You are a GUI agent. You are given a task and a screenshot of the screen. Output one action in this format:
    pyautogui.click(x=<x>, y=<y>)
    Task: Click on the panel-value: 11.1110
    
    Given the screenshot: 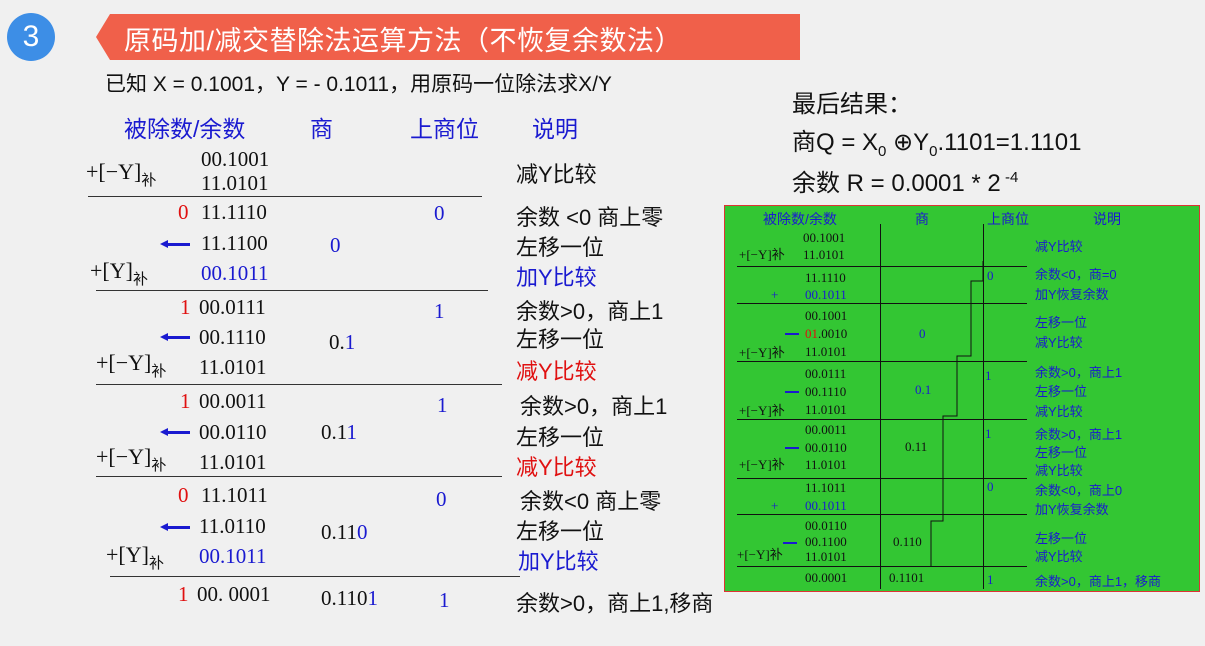 What is the action you would take?
    pyautogui.click(x=825, y=277)
    